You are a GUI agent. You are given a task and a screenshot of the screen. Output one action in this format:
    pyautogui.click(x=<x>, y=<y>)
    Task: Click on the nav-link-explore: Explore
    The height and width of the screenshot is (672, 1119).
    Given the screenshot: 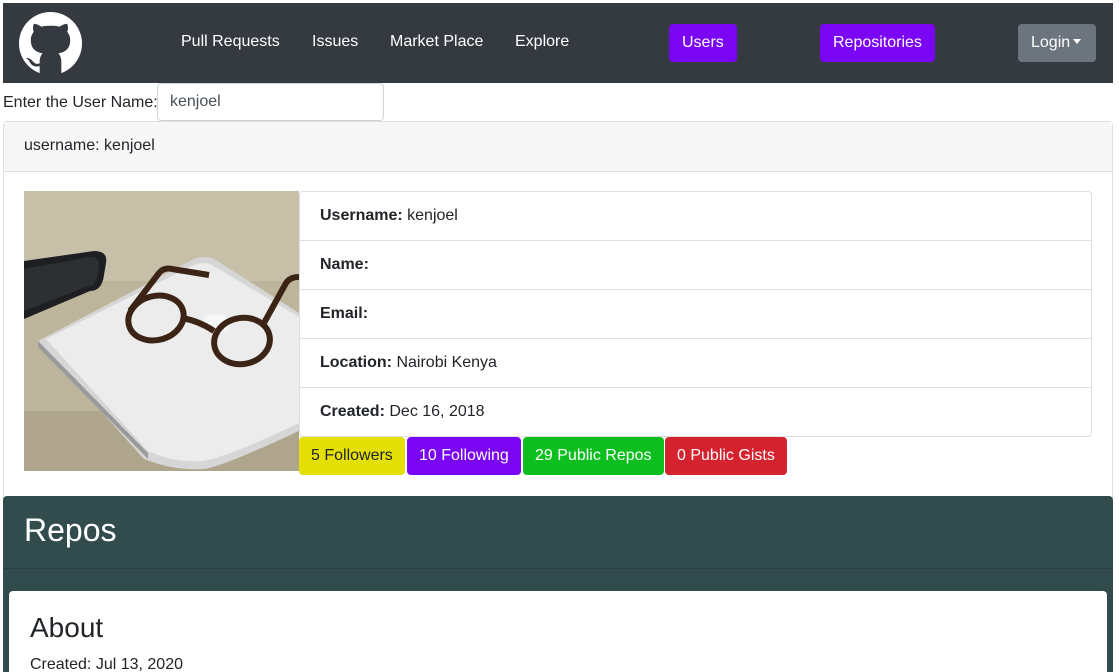 What is the action you would take?
    pyautogui.click(x=542, y=42)
    